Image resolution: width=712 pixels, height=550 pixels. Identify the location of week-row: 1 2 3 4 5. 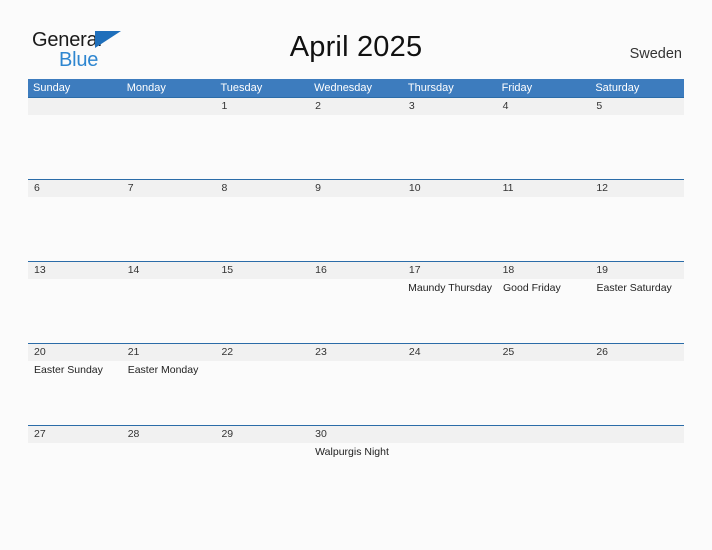
(356, 138).